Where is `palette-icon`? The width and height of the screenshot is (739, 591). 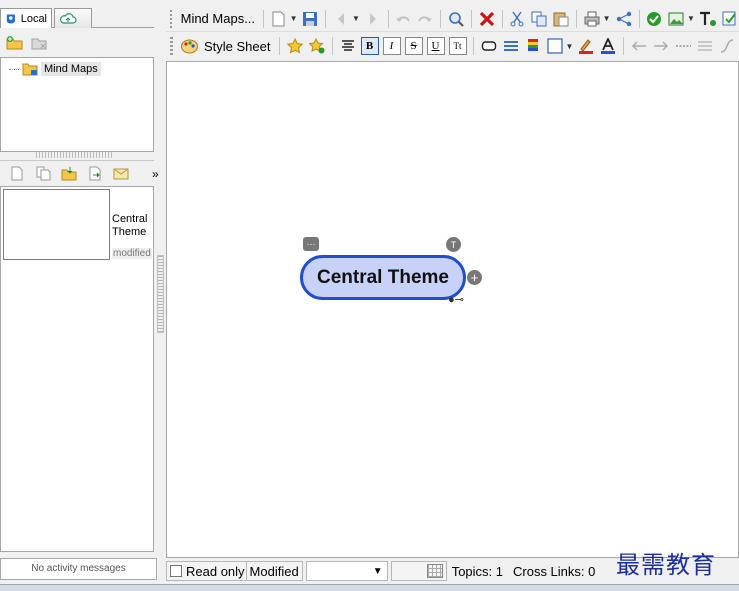 palette-icon is located at coordinates (189, 46).